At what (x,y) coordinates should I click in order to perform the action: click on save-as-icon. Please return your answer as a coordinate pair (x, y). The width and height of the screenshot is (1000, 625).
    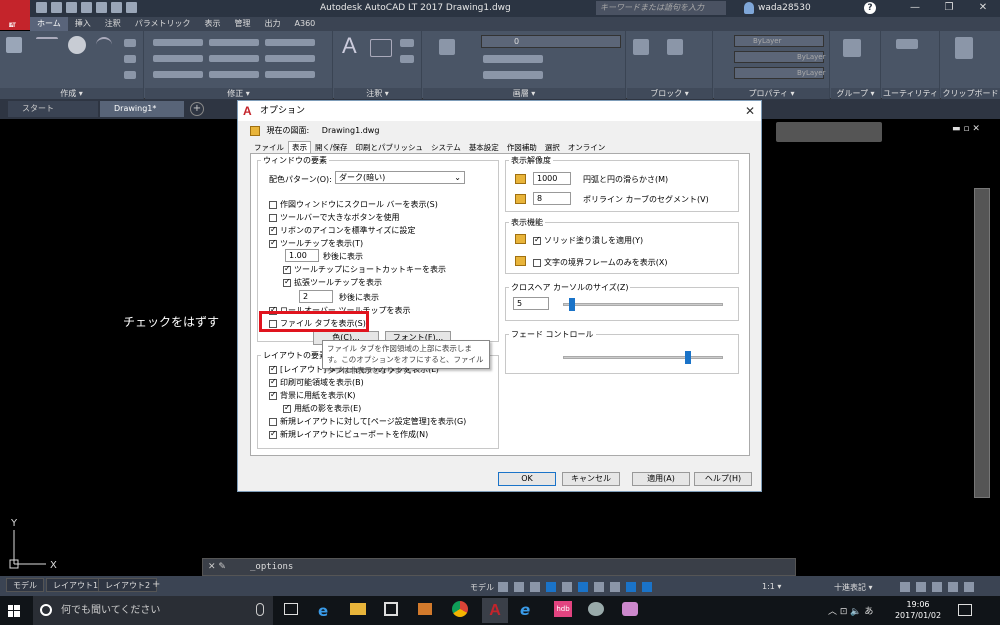
    Looking at the image, I should click on (86, 7).